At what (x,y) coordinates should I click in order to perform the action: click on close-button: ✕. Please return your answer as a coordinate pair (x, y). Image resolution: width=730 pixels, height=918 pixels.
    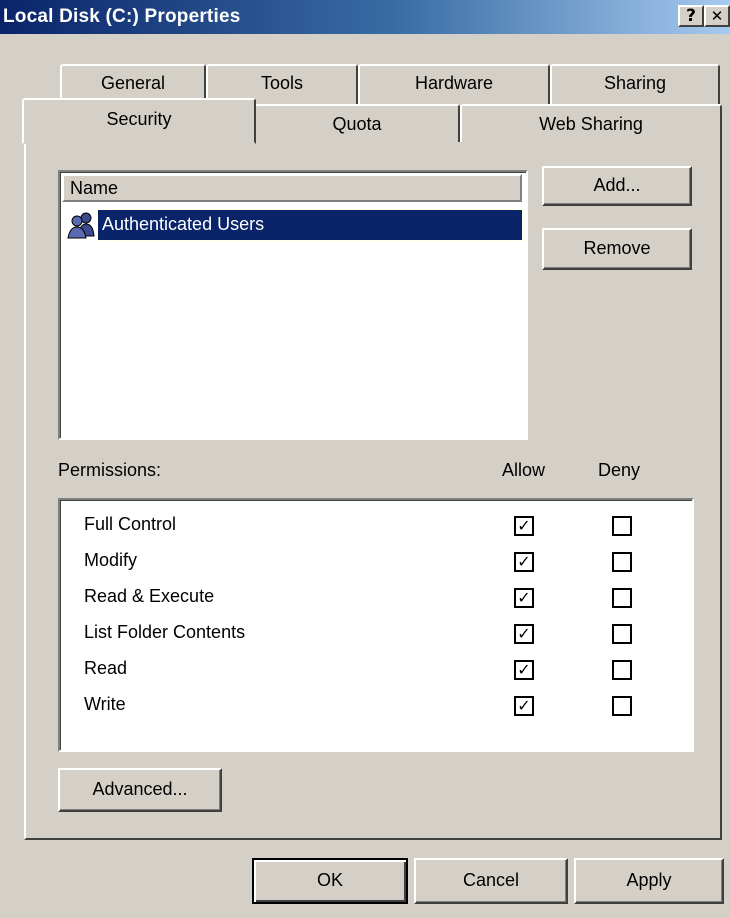
    Looking at the image, I should click on (717, 16).